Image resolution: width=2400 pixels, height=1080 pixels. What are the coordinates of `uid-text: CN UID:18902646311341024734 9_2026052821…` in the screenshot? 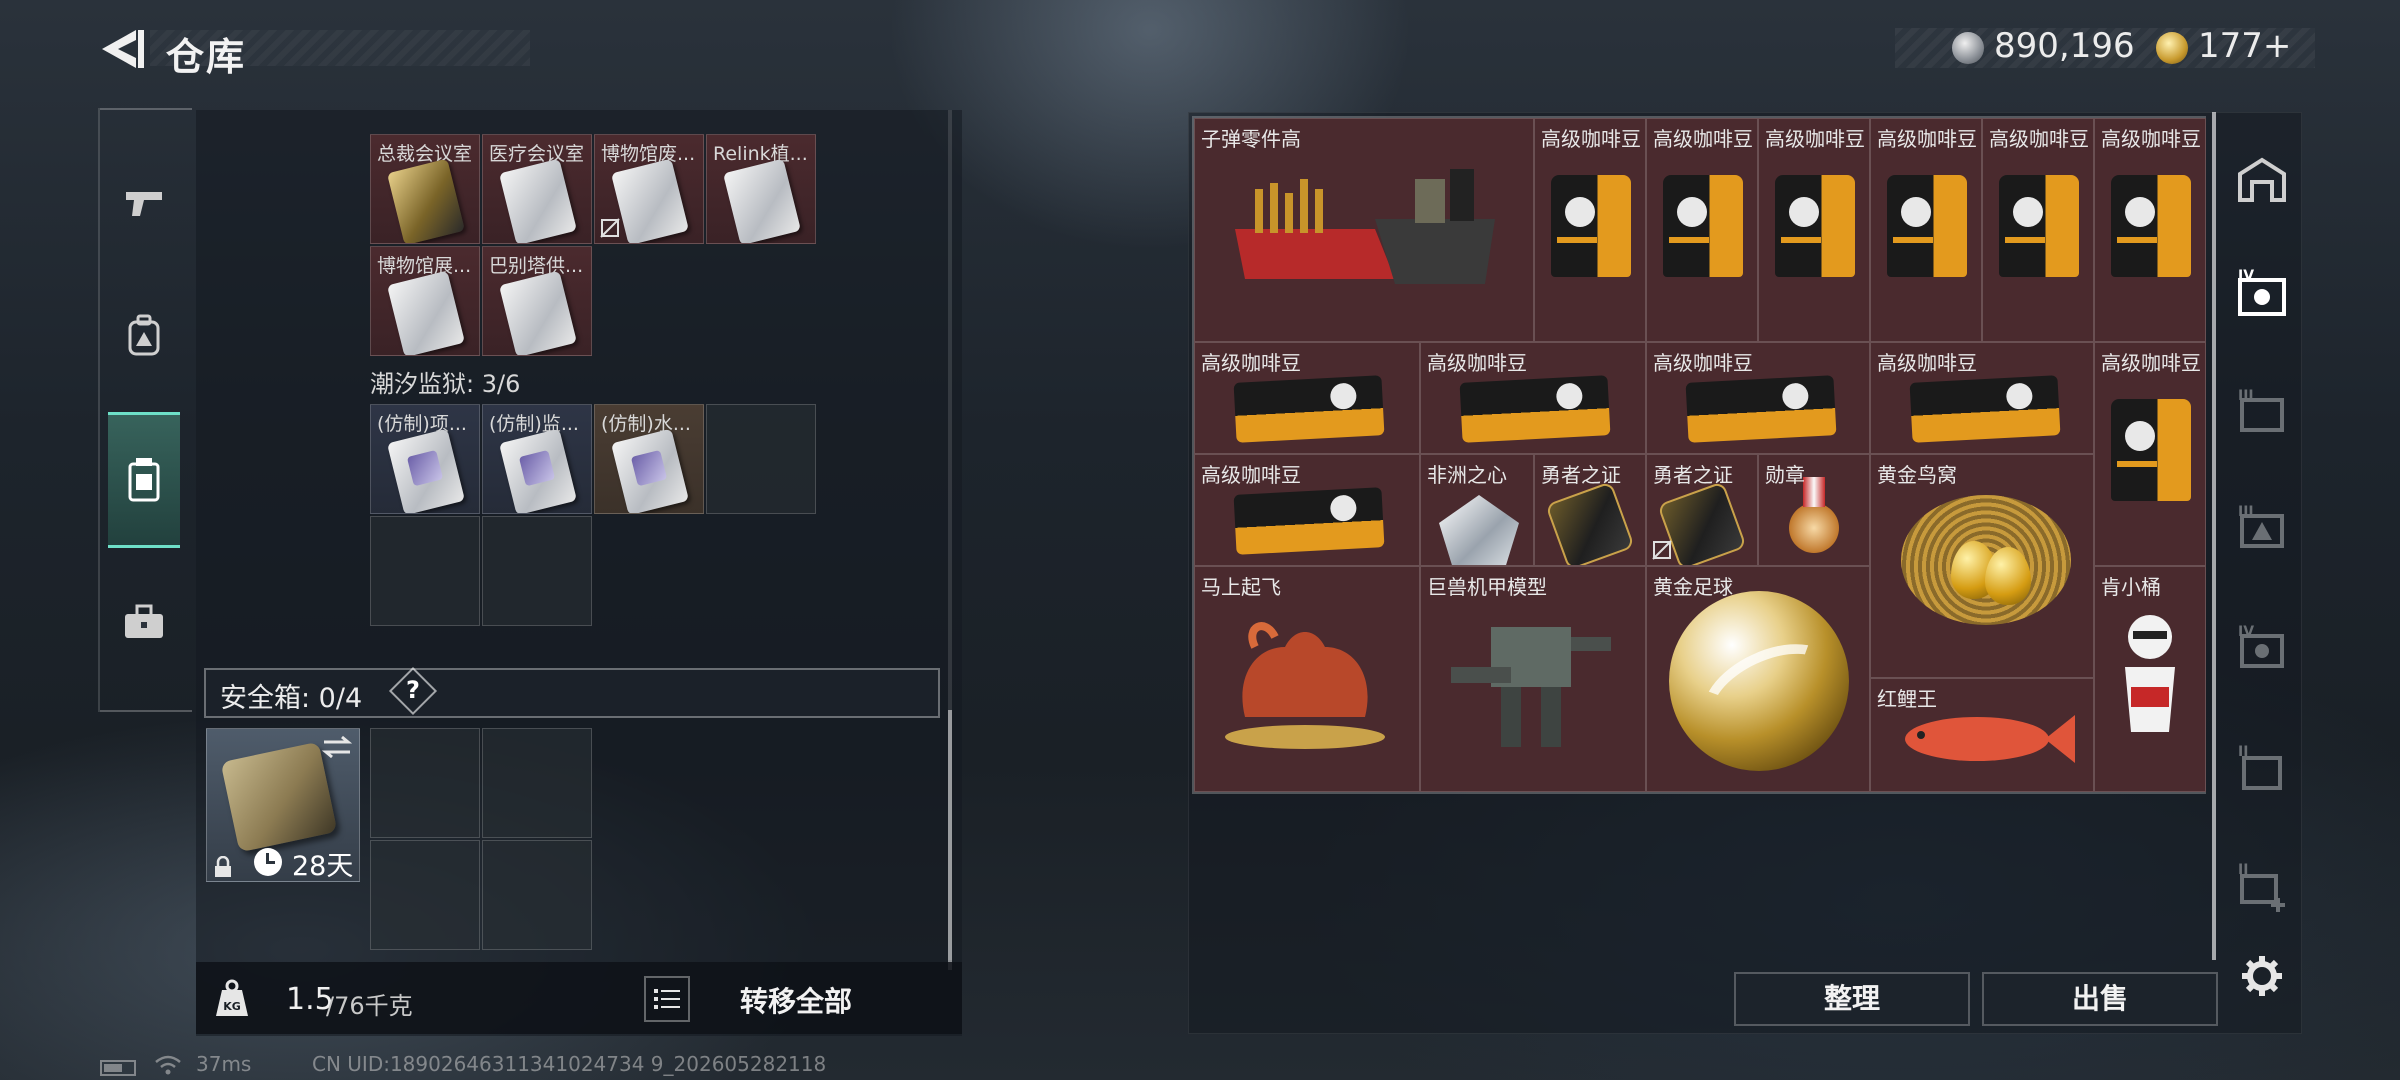 It's located at (569, 1064).